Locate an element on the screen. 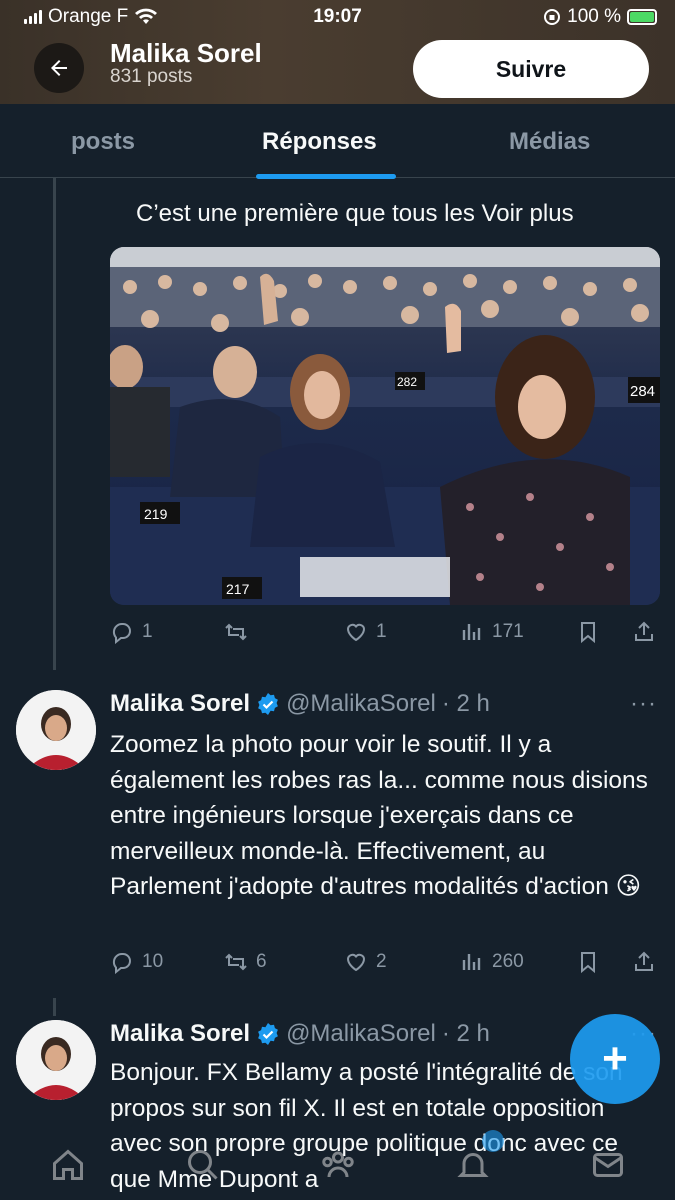 The width and height of the screenshot is (675, 1200). views-button: 171 is located at coordinates (492, 632).